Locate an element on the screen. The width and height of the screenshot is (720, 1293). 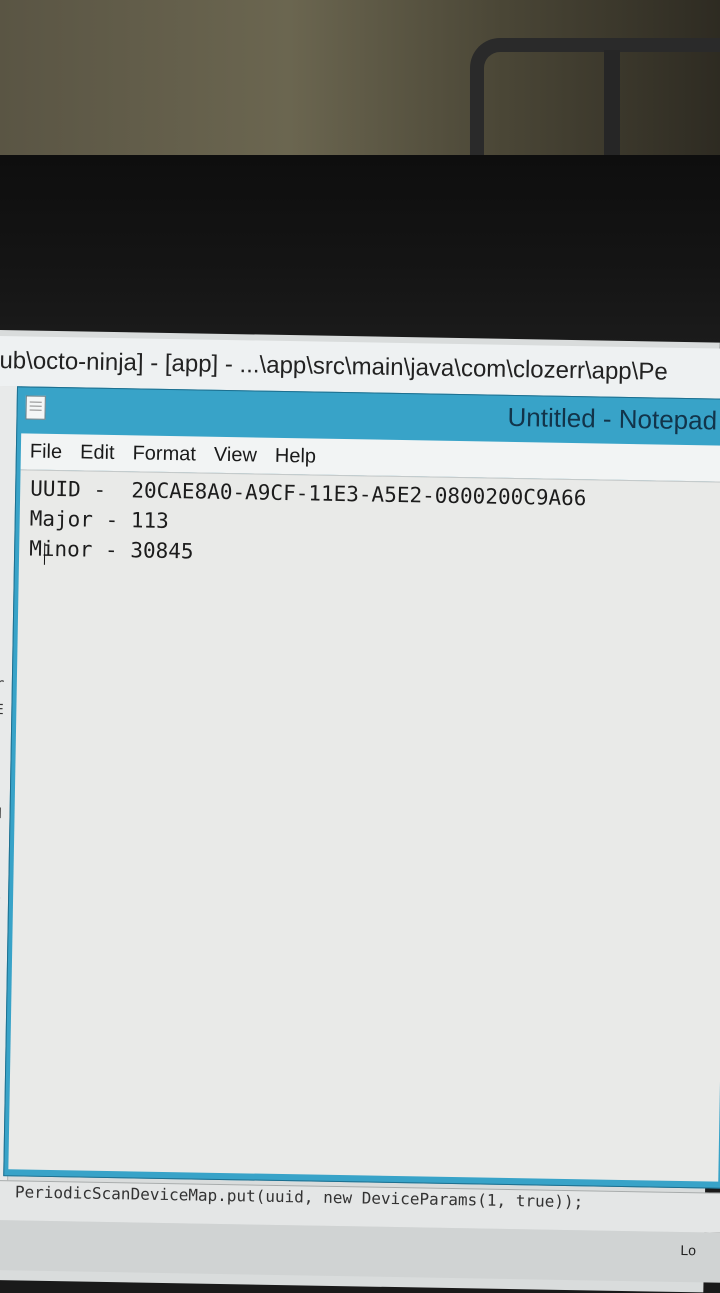
text-caret is located at coordinates (44, 554).